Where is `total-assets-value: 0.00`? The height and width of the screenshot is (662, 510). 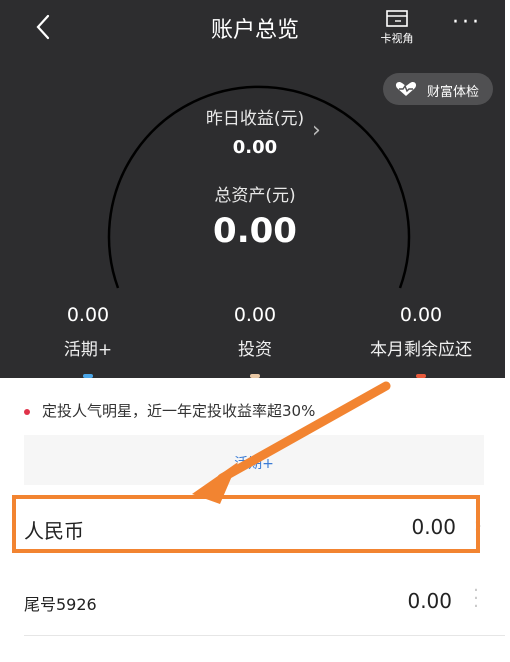
total-assets-value: 0.00 is located at coordinates (255, 231).